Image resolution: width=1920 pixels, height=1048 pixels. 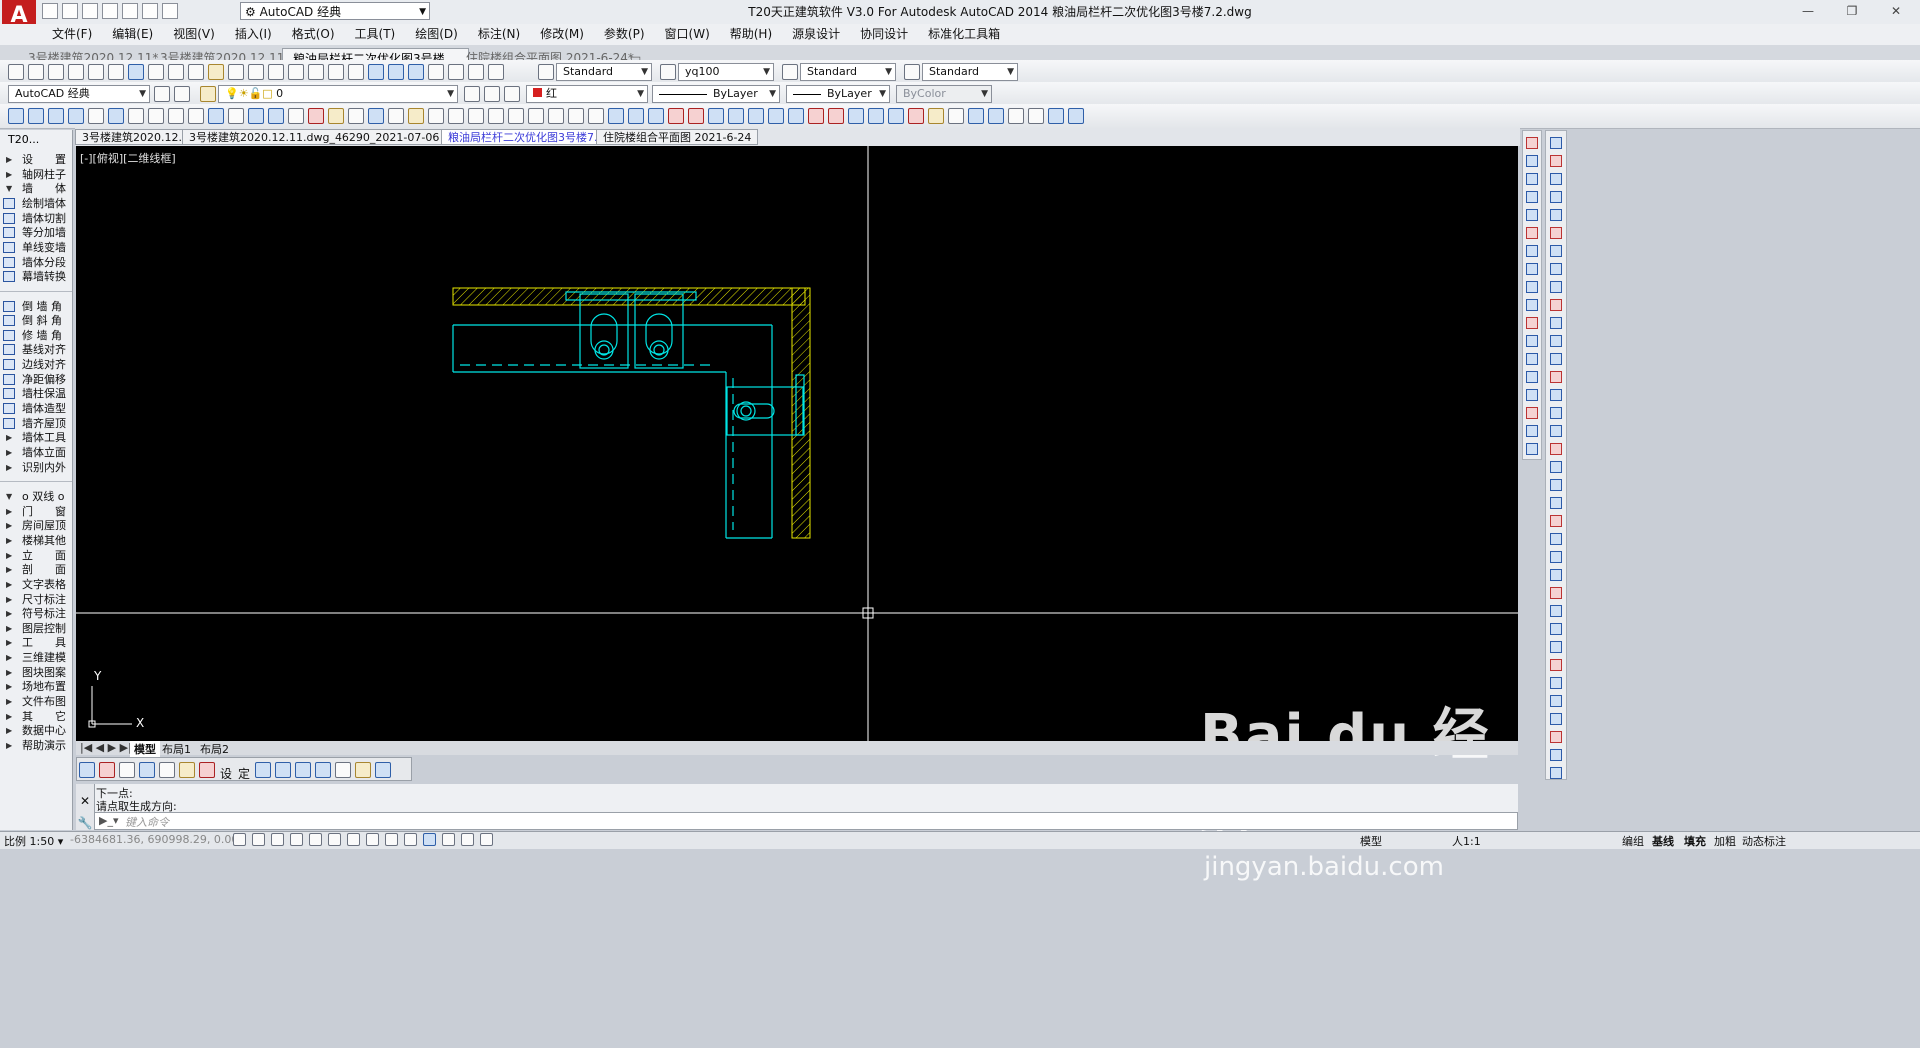 What do you see at coordinates (36, 276) in the screenshot?
I see `screen-menu-command: 幕墙转换` at bounding box center [36, 276].